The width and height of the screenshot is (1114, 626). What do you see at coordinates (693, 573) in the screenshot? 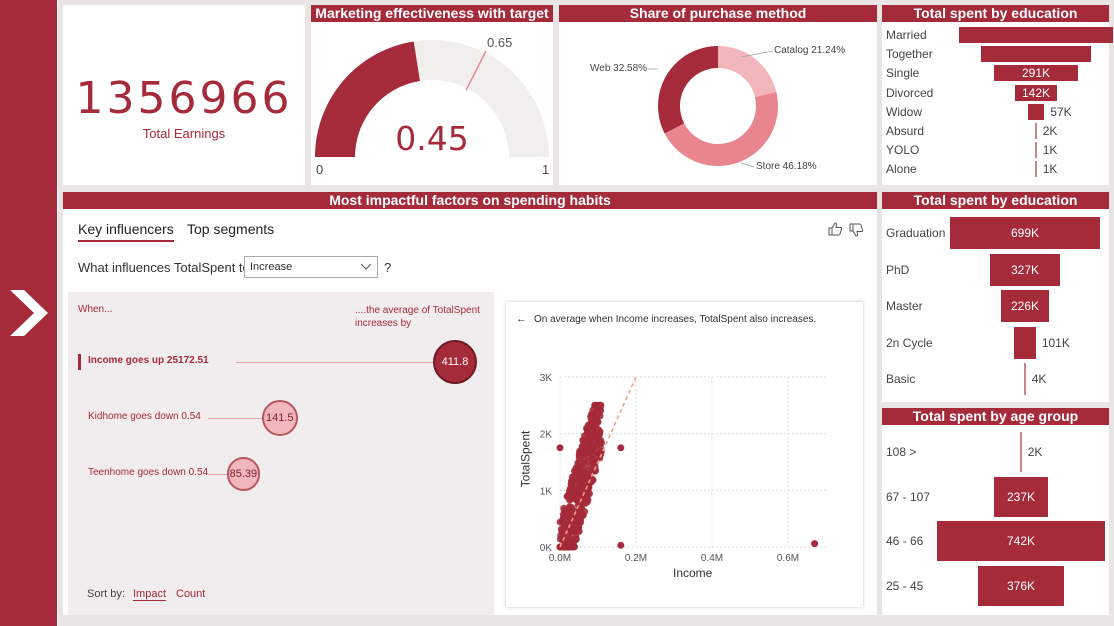
I see `x-axis-title: Income` at bounding box center [693, 573].